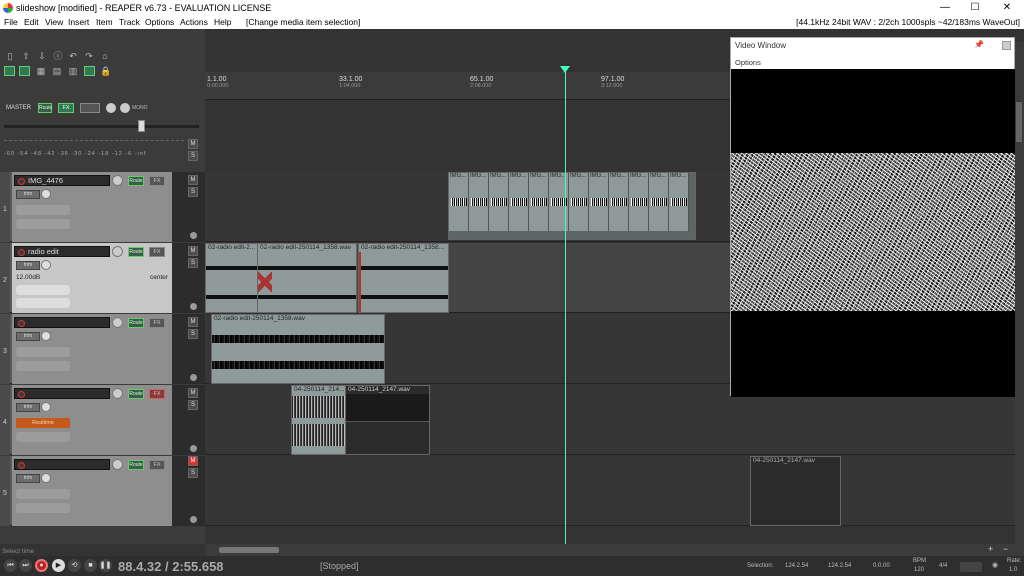  Describe the element at coordinates (41, 565) in the screenshot. I see `record-button: ●` at that location.